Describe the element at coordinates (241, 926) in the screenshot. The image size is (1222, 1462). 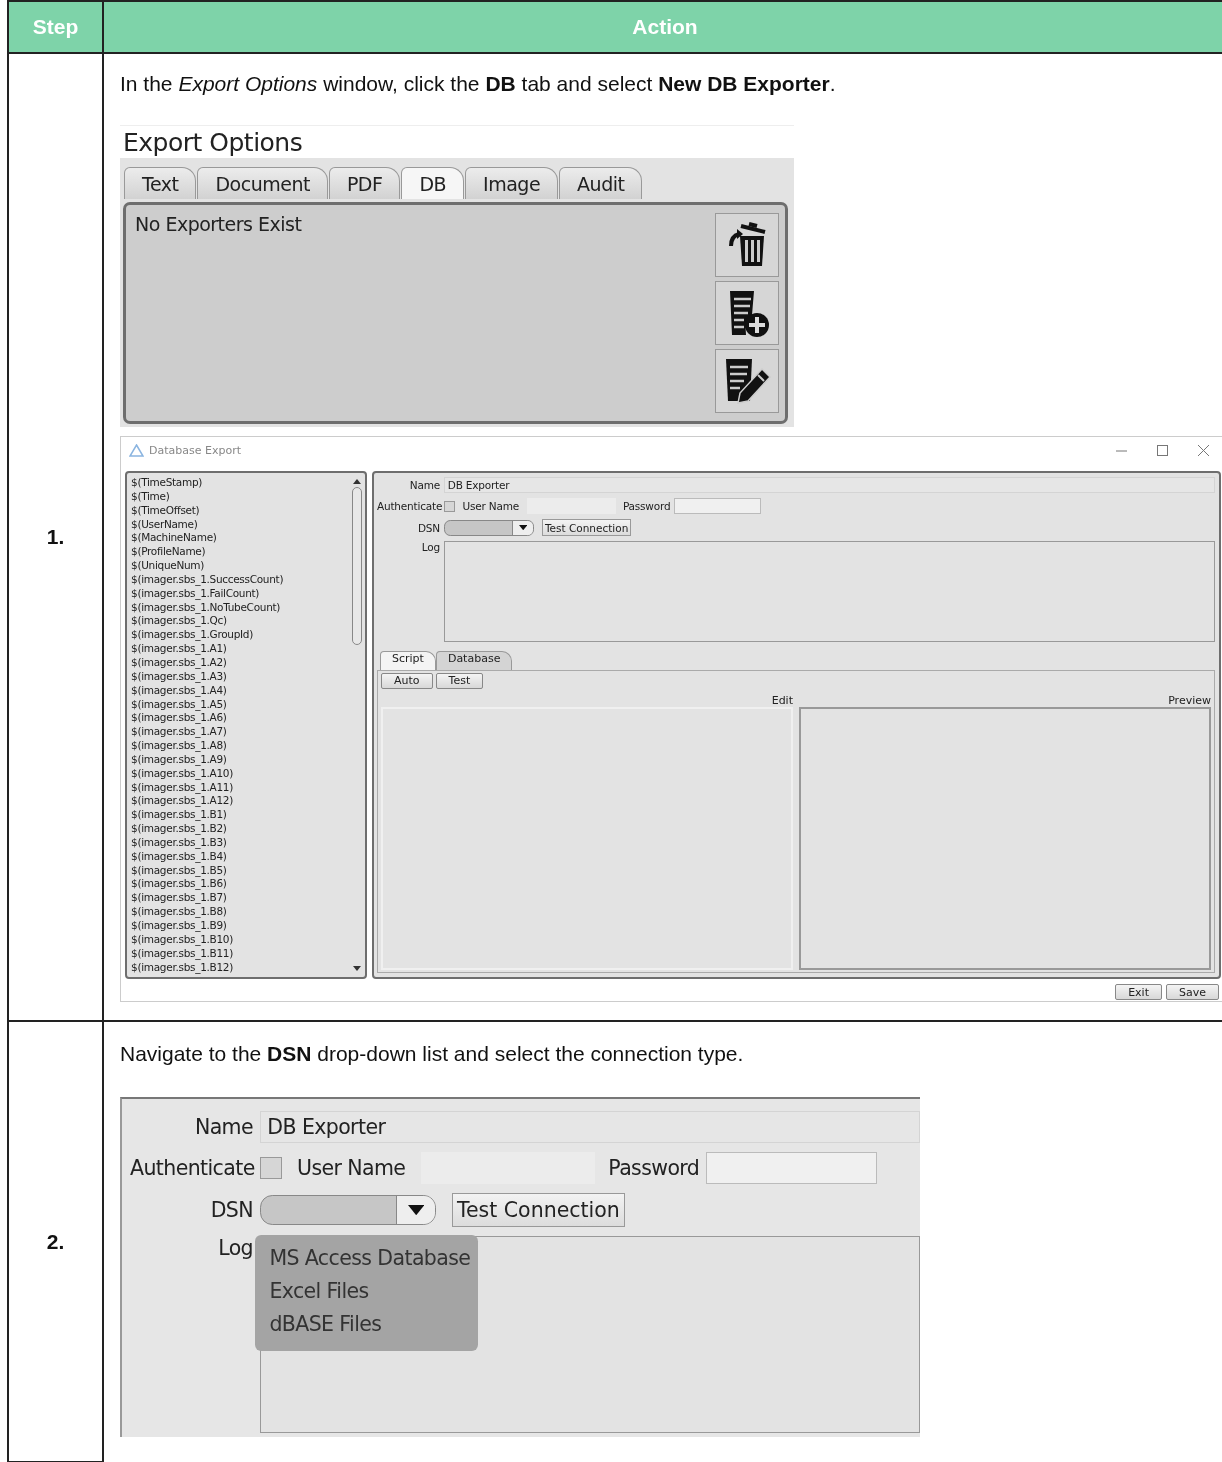
I see `list-item: $(imager.sbs_1.B9)` at that location.